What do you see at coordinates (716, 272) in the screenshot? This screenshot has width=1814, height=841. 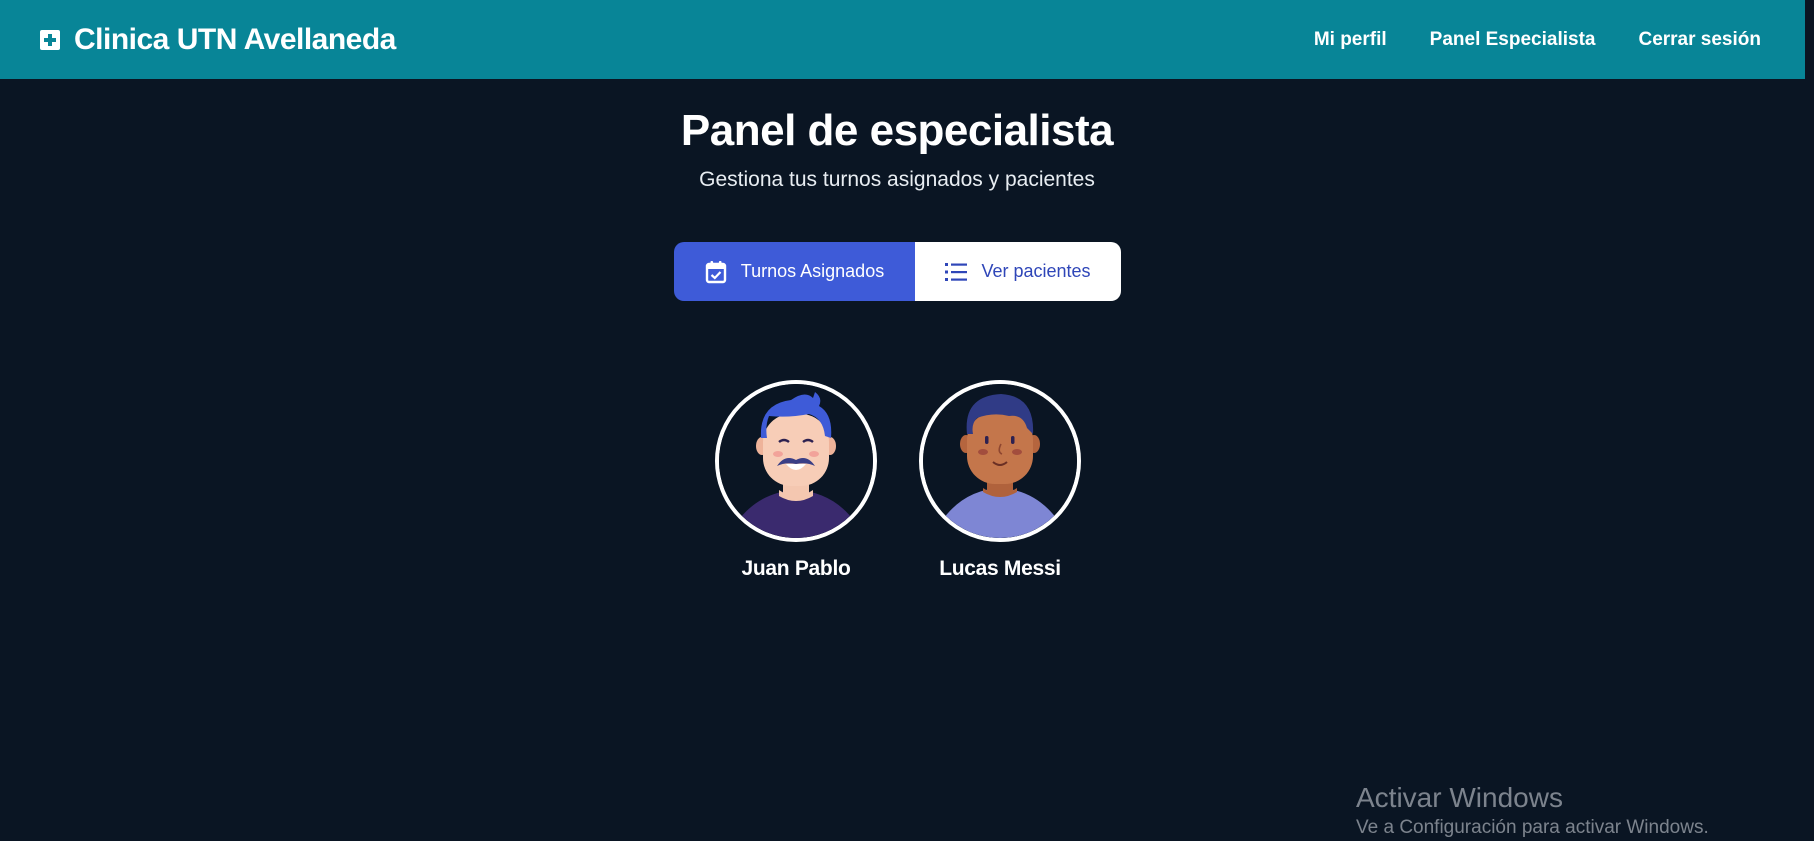 I see `calendar-check-icon` at bounding box center [716, 272].